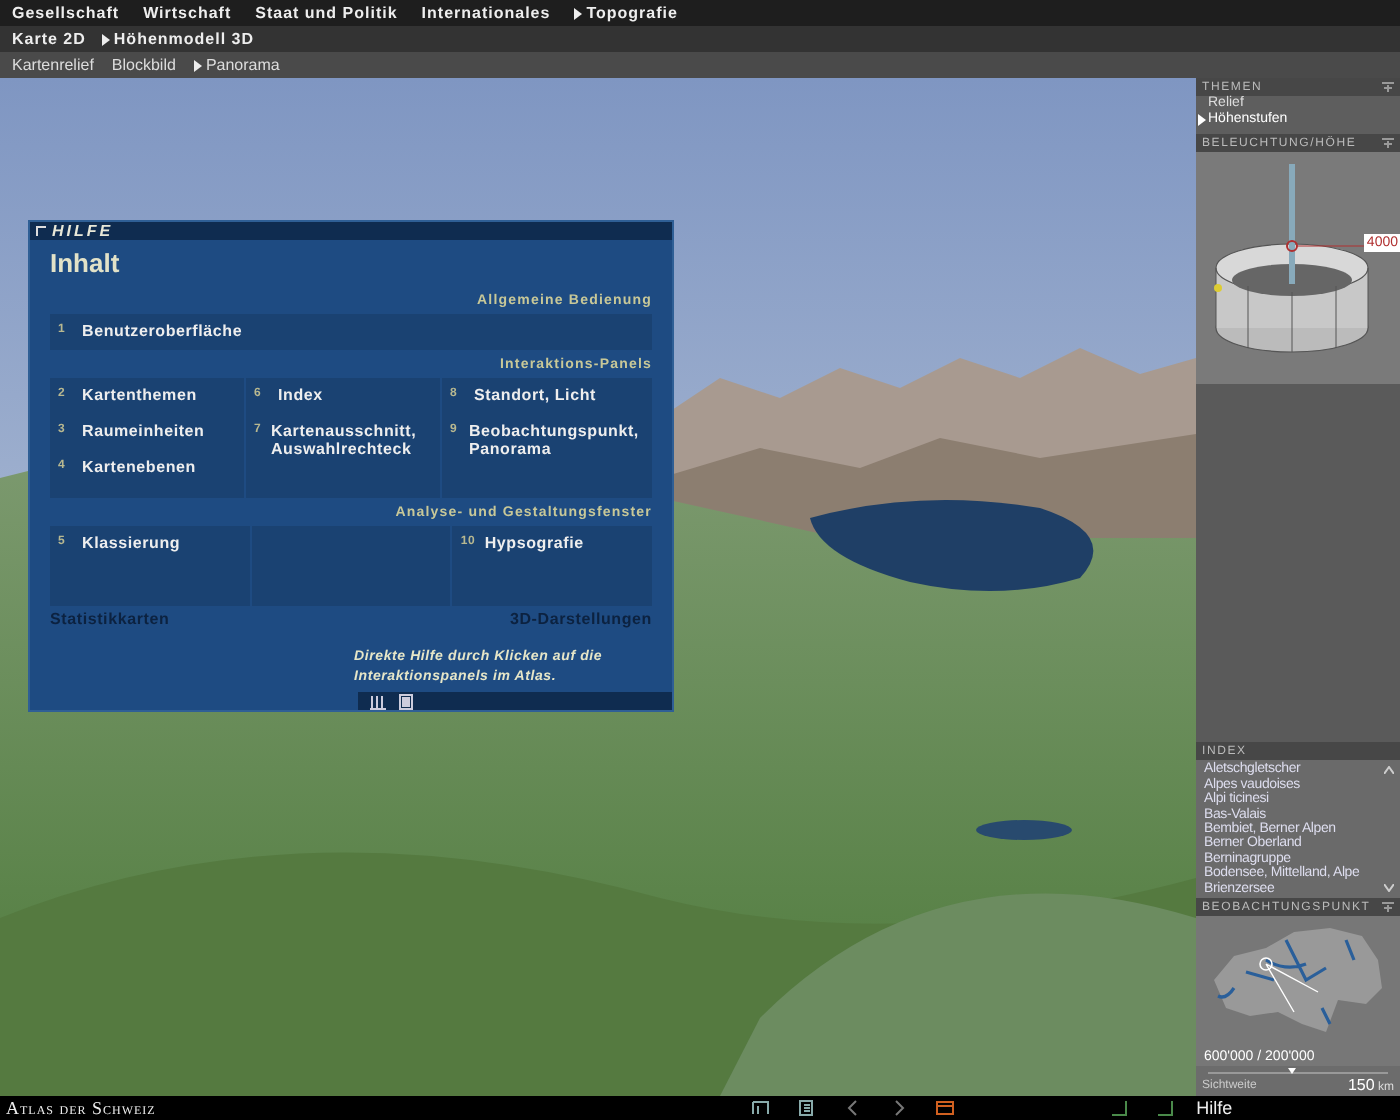  Describe the element at coordinates (66, 13) in the screenshot. I see `menu-item: Gesellschaft` at that location.